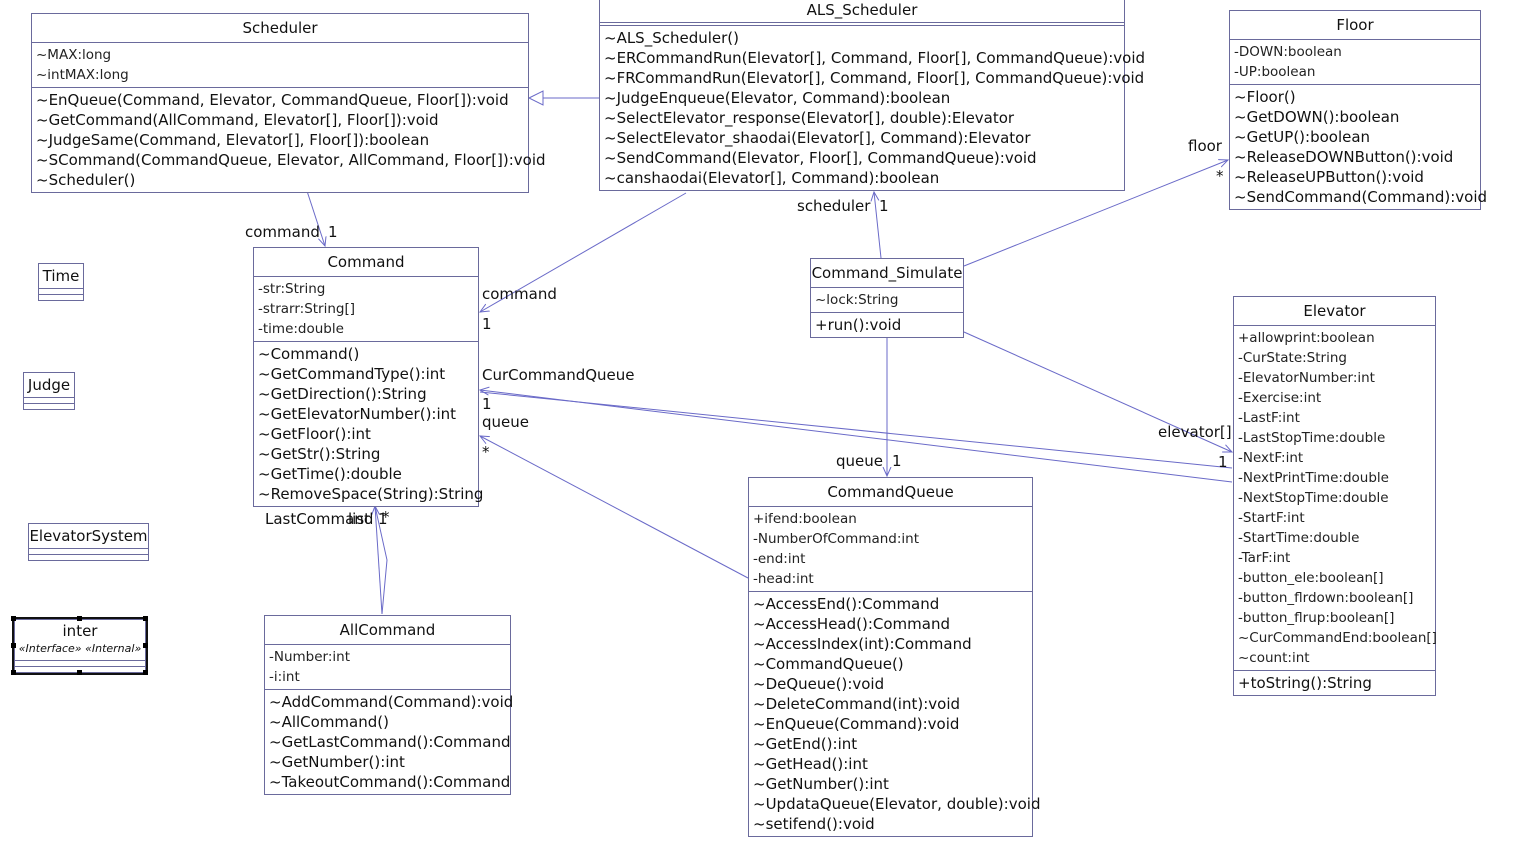 The image size is (1540, 842). I want to click on attribute: -time:double, so click(366, 329).